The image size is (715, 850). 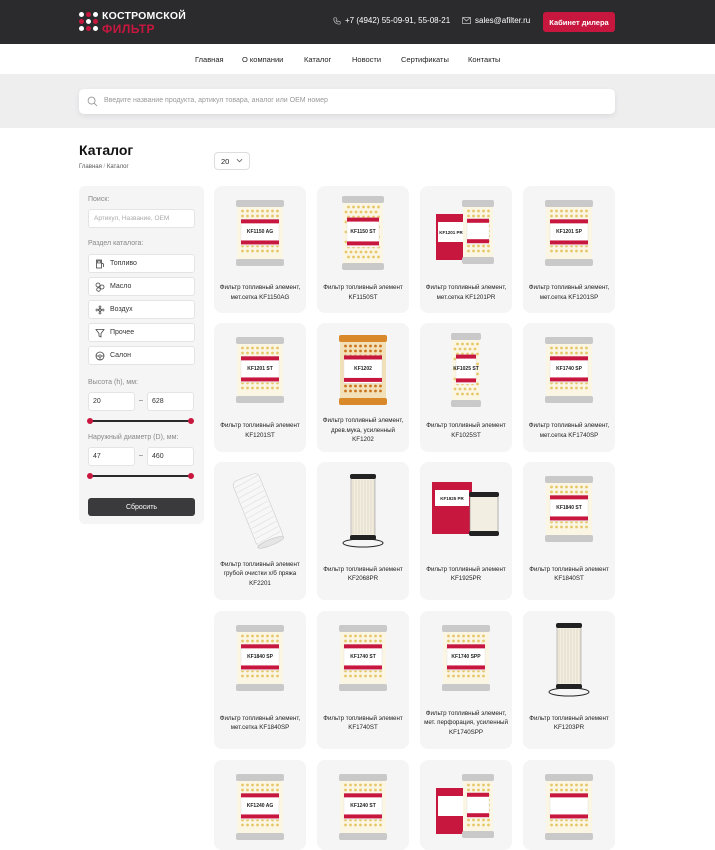 I want to click on product-card: KF1240 AG, so click(x=260, y=805).